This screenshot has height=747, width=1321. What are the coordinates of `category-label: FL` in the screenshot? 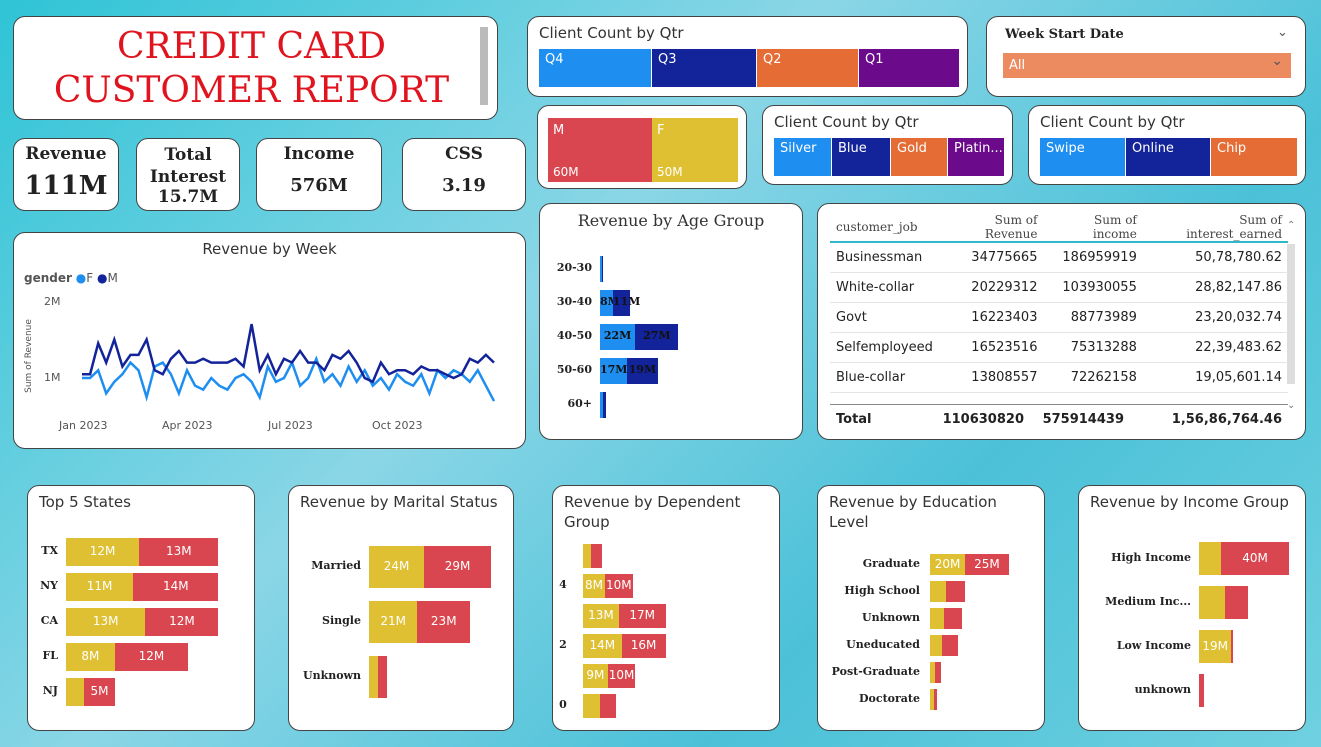 It's located at (50, 655).